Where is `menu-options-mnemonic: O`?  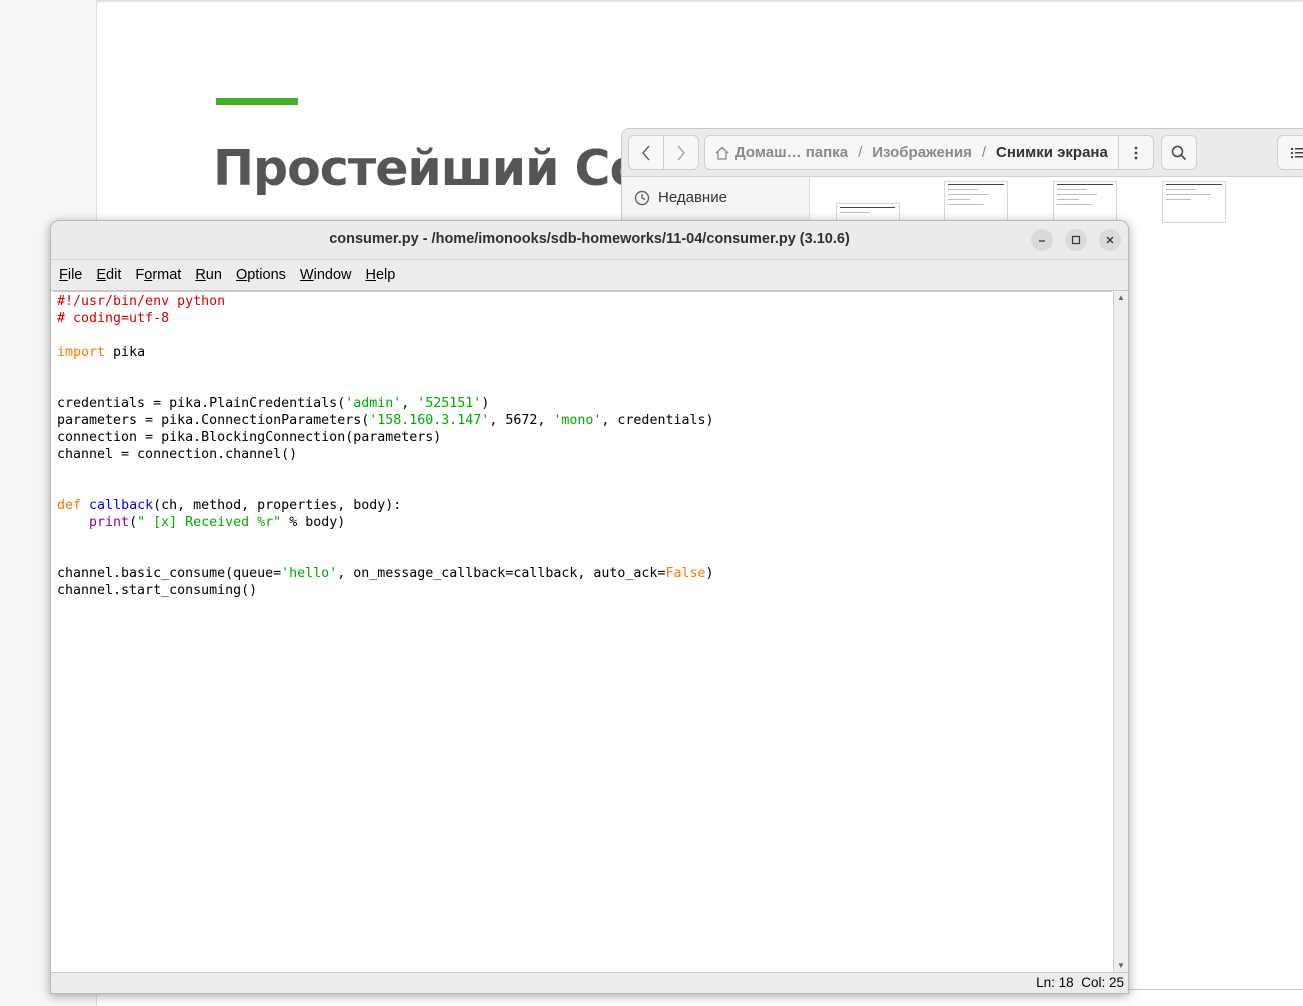 menu-options-mnemonic: O is located at coordinates (241, 275).